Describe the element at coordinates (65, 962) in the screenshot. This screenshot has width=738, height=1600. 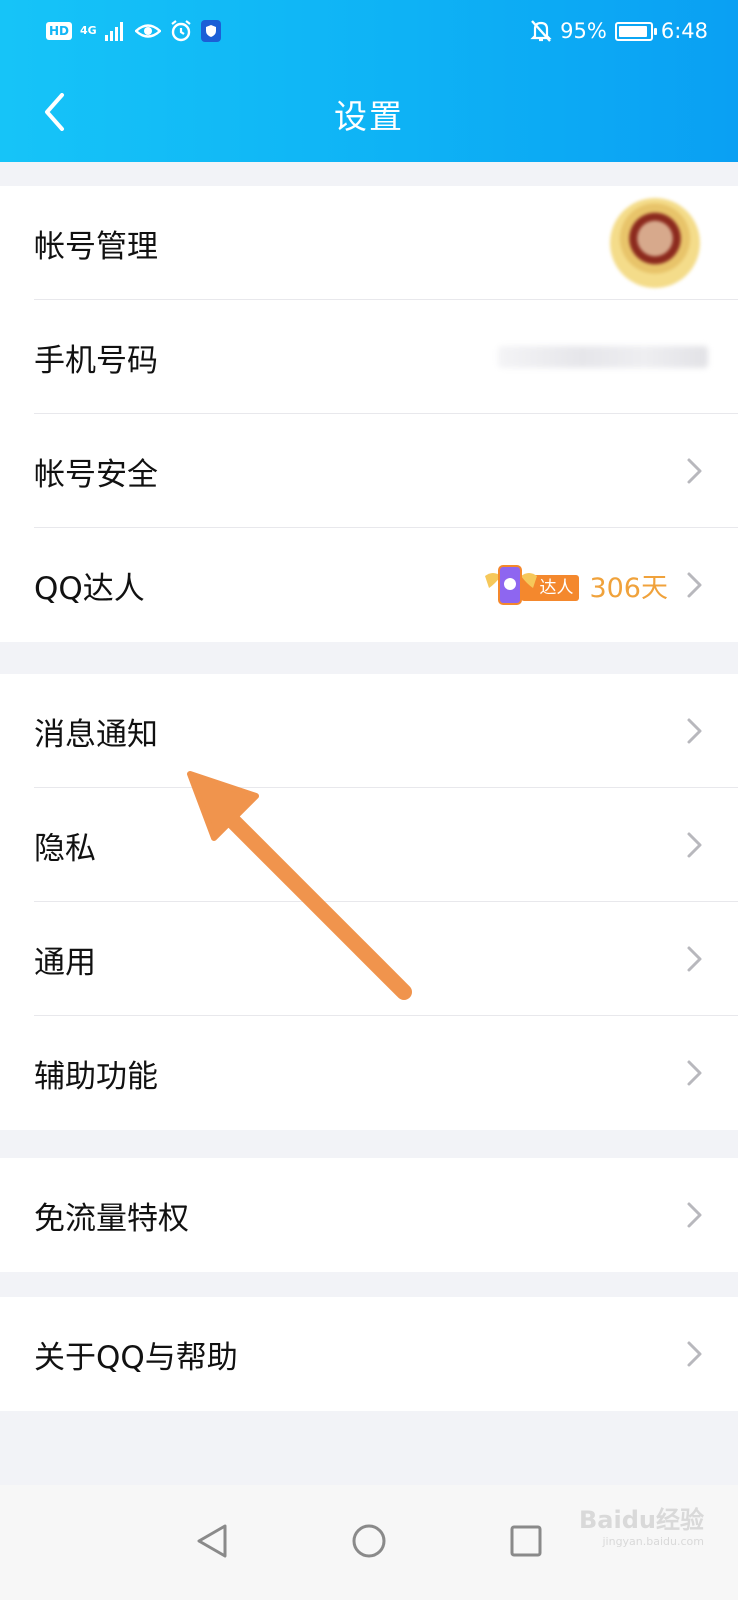
I see `item-label: 通用` at that location.